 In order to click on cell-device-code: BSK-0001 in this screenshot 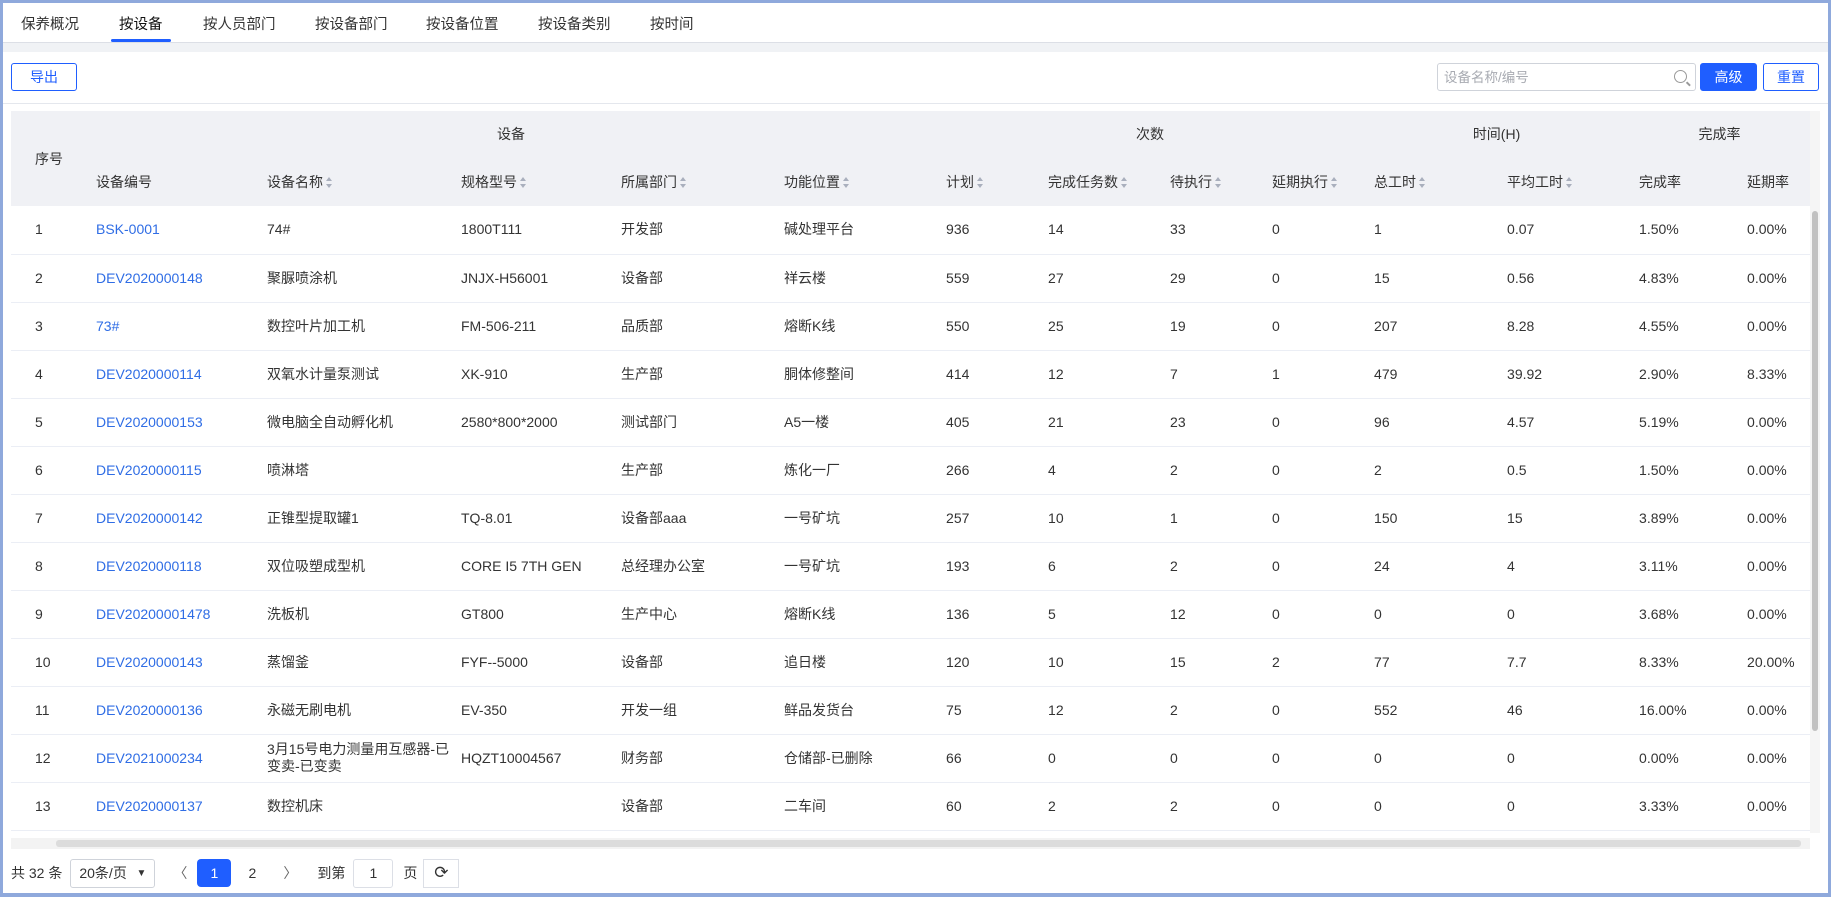, I will do `click(171, 230)`.